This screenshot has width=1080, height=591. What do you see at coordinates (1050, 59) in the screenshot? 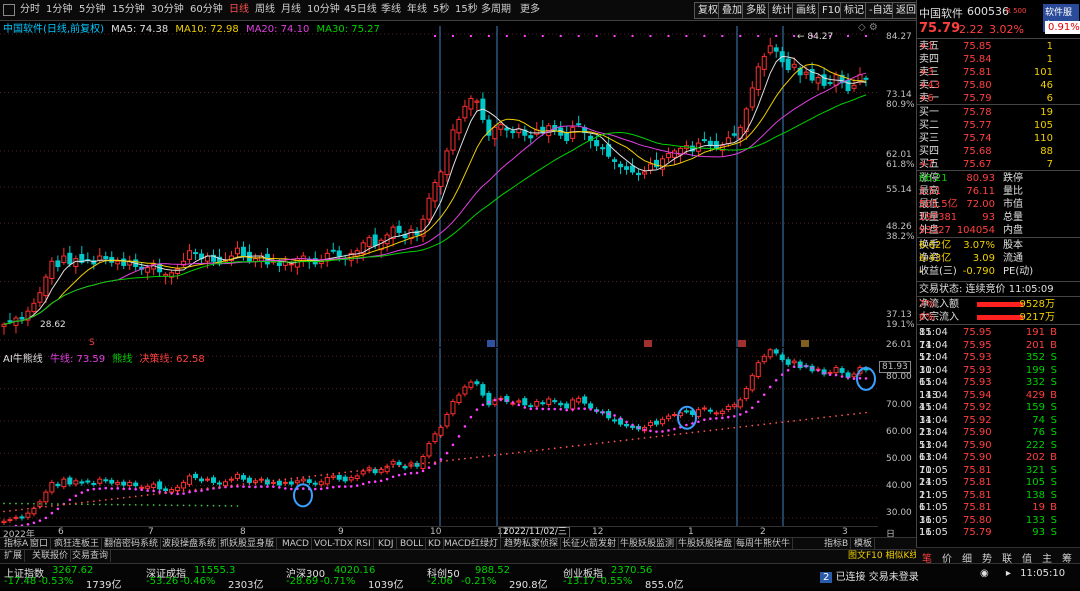
I see `ask-volume: 1` at bounding box center [1050, 59].